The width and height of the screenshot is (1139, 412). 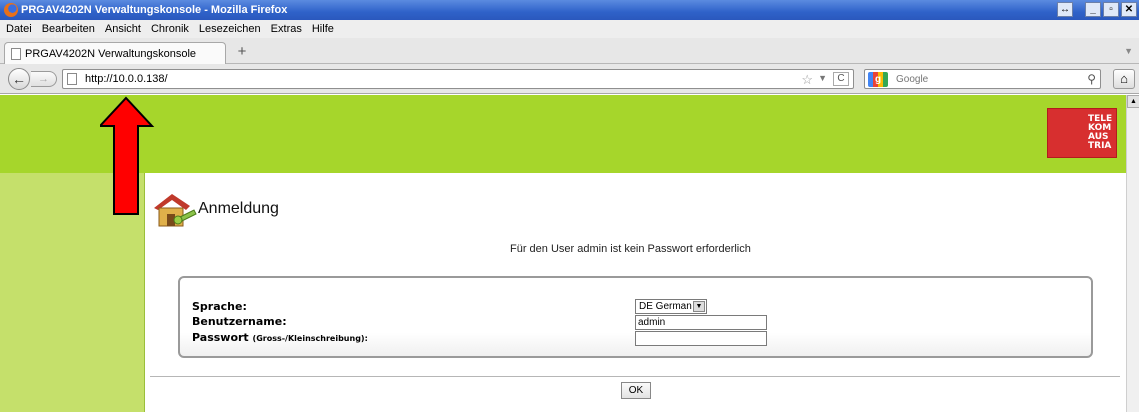 What do you see at coordinates (1100, 132) in the screenshot?
I see `logo-text: TELE KOM AUS TRIA` at bounding box center [1100, 132].